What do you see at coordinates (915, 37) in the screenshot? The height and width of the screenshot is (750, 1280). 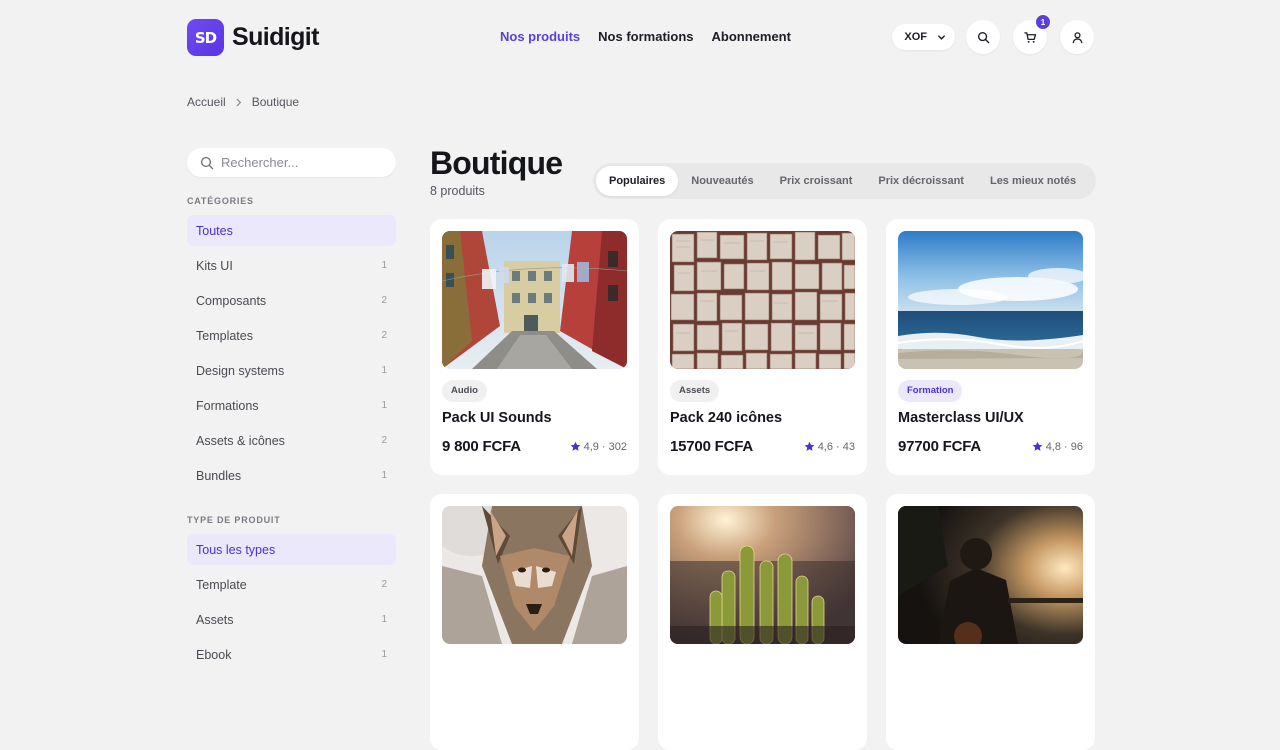 I see `currency-value: XOF` at bounding box center [915, 37].